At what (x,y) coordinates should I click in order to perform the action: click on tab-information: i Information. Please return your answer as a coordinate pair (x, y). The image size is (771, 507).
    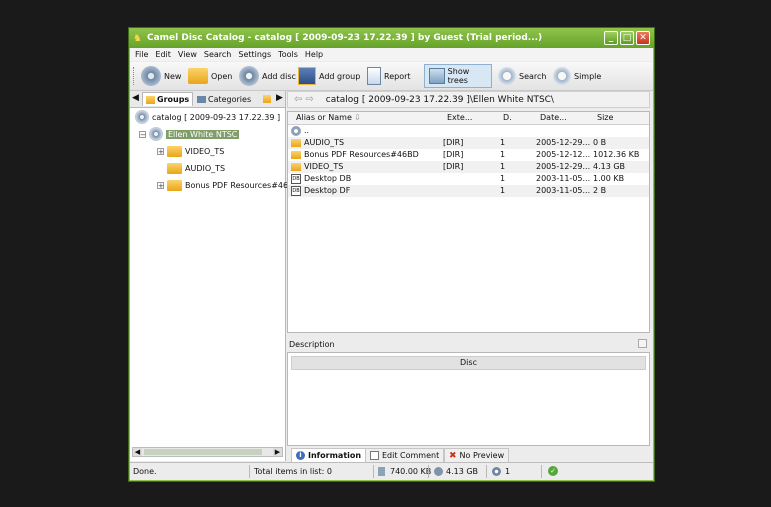
    Looking at the image, I should click on (329, 455).